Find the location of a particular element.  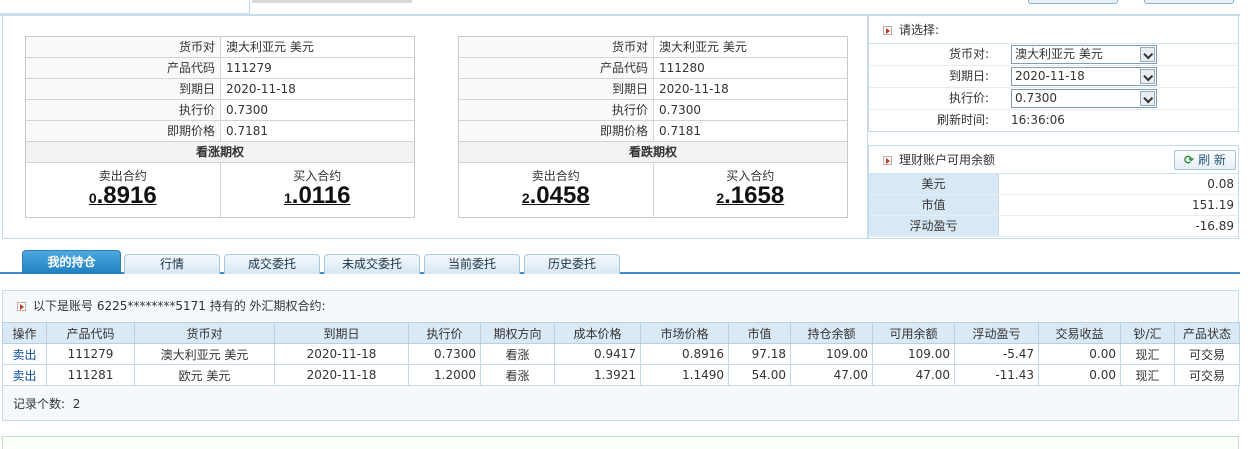

refresh-time-label: 刷新时间: is located at coordinates (962, 120).